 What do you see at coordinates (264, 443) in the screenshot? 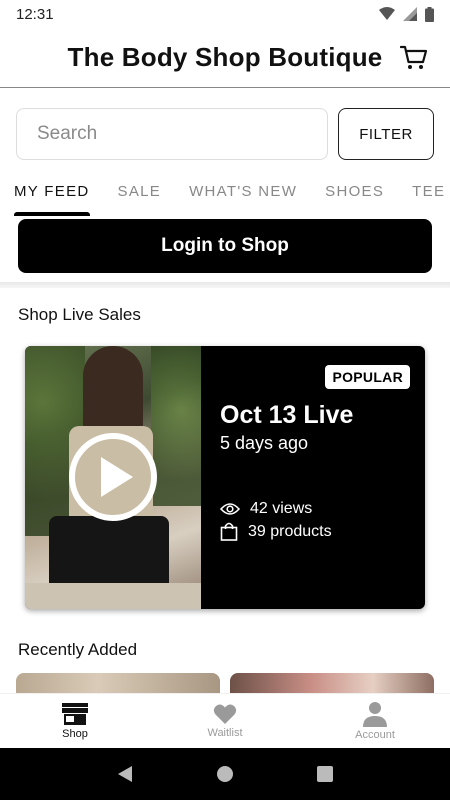
I see `live-sale-date: 5 days ago` at bounding box center [264, 443].